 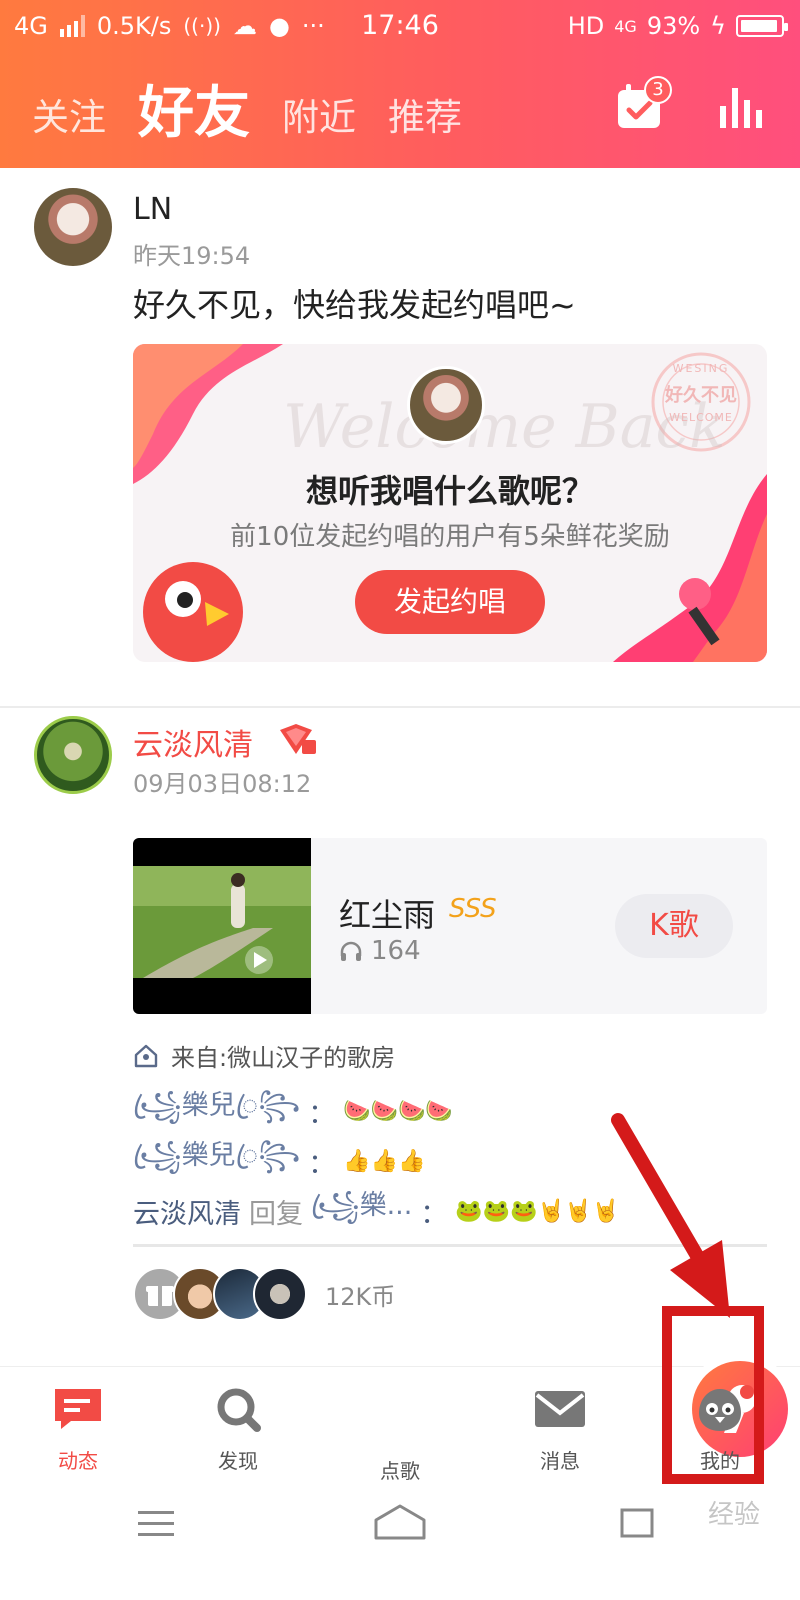 What do you see at coordinates (319, 122) in the screenshot?
I see `tab-nearby: 附近` at bounding box center [319, 122].